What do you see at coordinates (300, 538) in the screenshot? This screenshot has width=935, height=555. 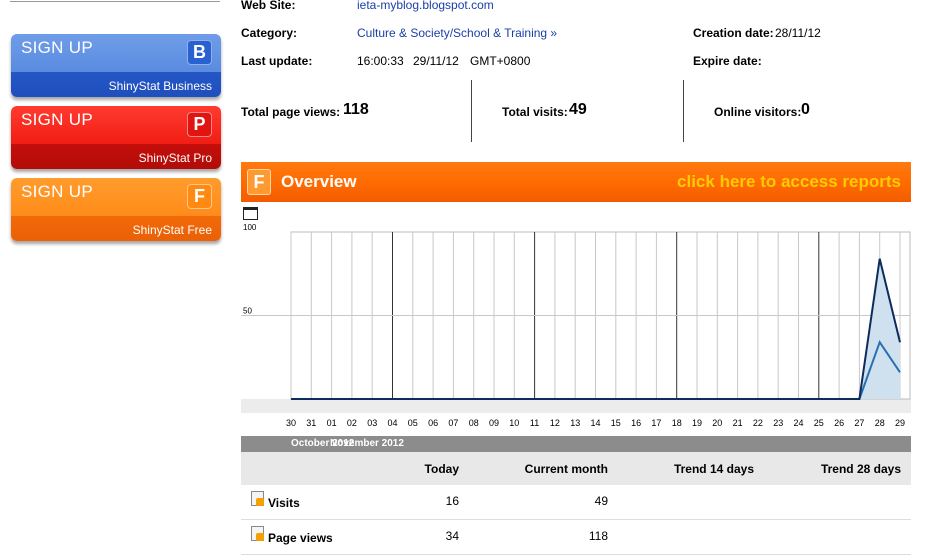 I see `row-name: Page views` at bounding box center [300, 538].